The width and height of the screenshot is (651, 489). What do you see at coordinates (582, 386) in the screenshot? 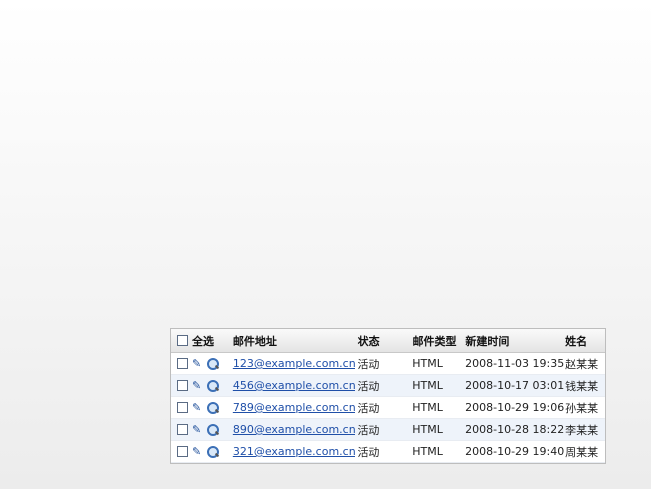
I see `row-name: 钱某某` at bounding box center [582, 386].